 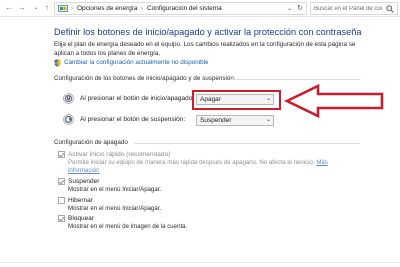 I want to click on window-bottom-divider, so click(x=200, y=262).